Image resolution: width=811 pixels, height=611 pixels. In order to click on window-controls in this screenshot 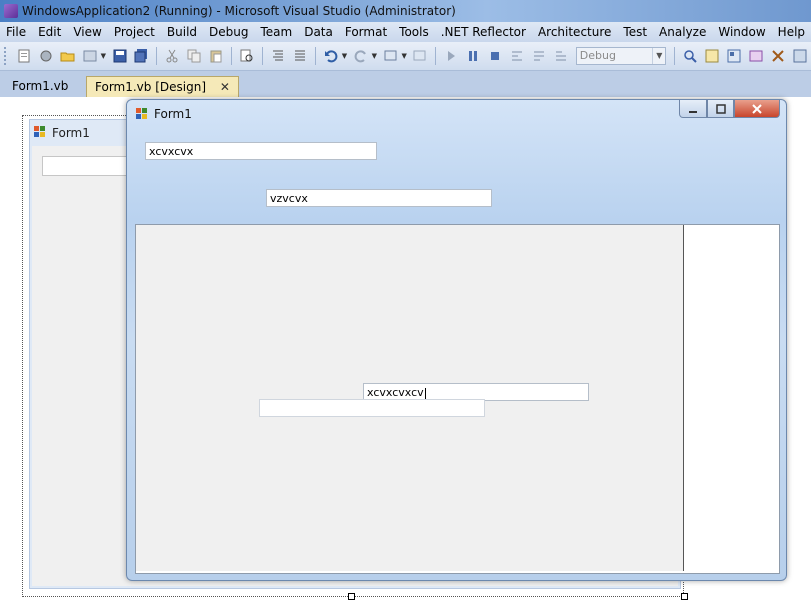, I will do `click(729, 109)`.